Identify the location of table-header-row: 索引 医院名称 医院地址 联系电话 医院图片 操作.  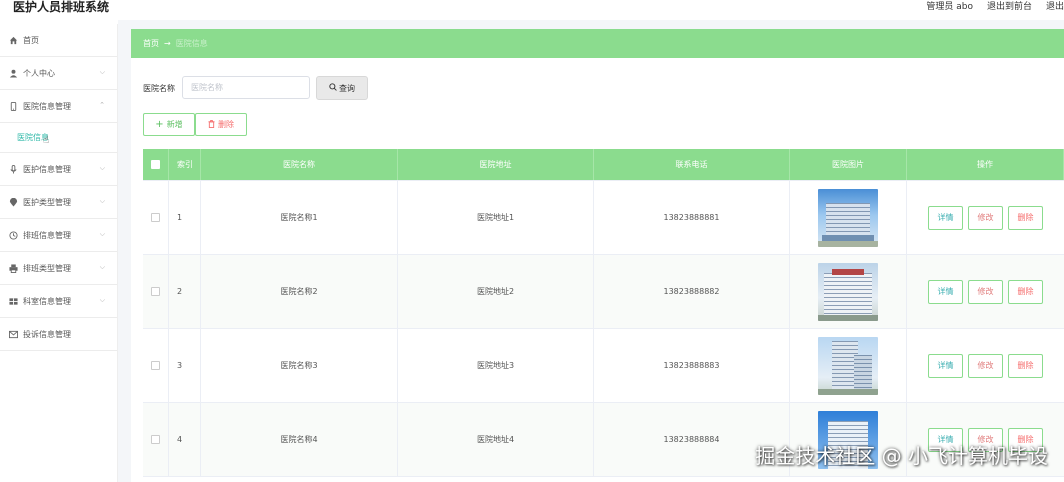
(603, 165).